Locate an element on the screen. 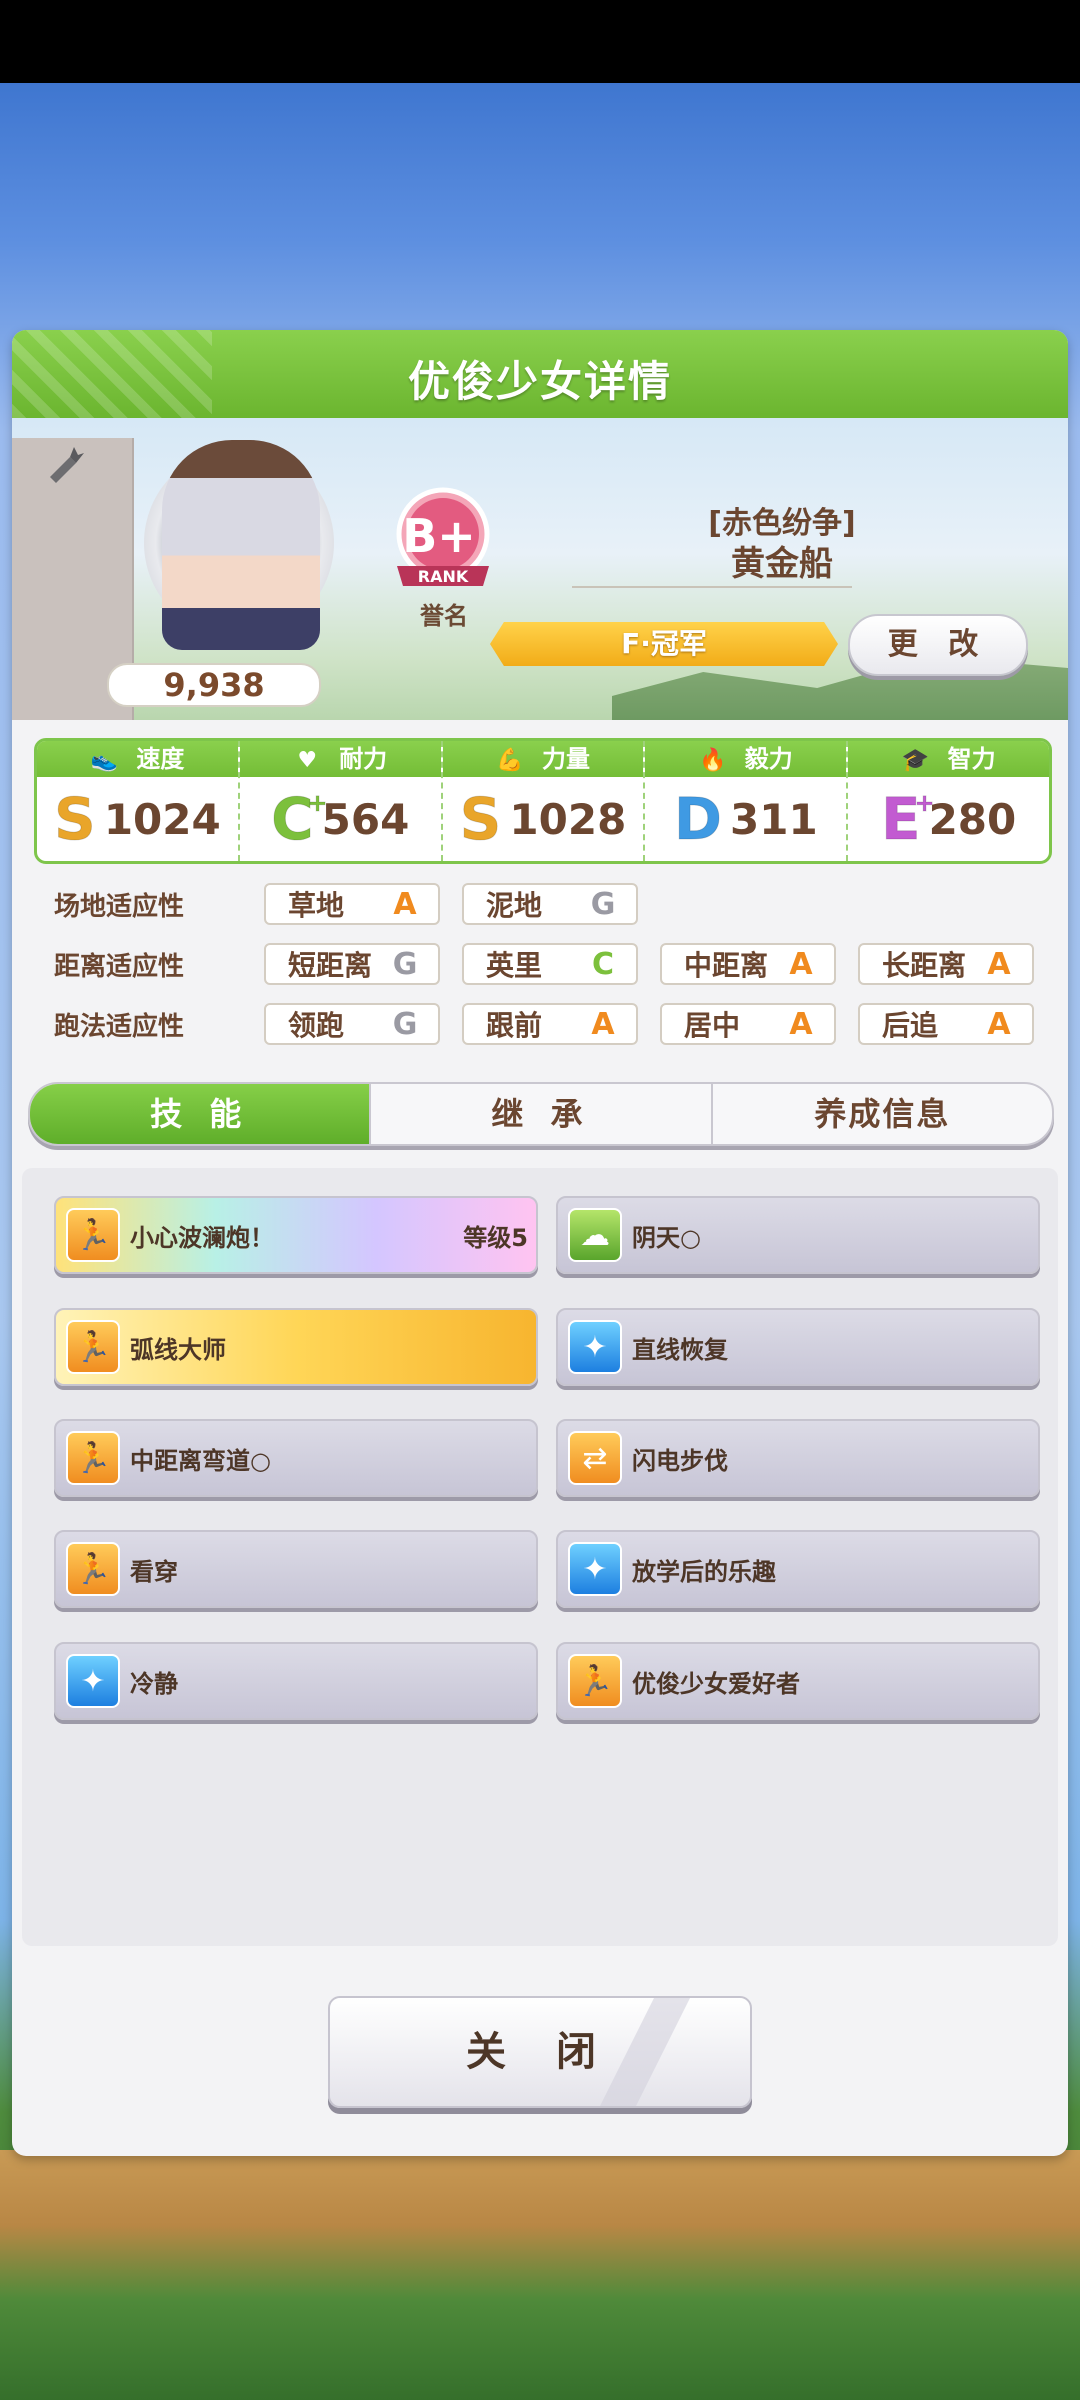 The width and height of the screenshot is (1080, 2400). close-button: 关 闭 is located at coordinates (540, 2052).